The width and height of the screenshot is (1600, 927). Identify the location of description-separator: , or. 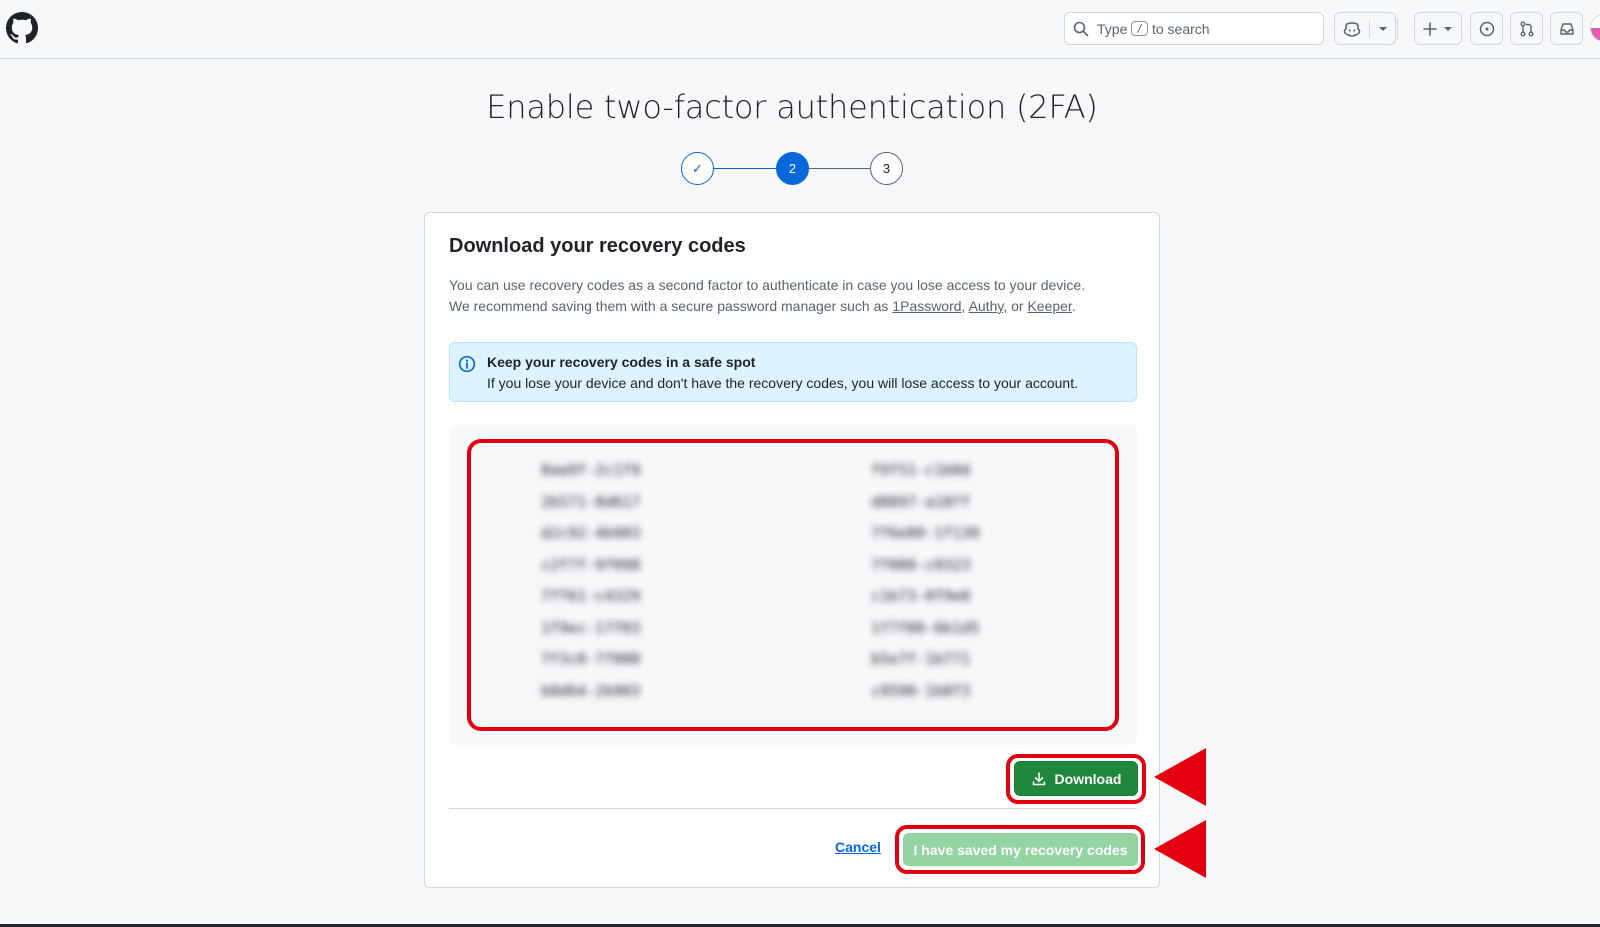
(1013, 306).